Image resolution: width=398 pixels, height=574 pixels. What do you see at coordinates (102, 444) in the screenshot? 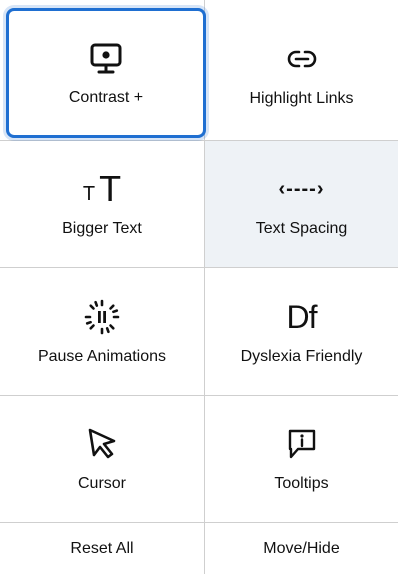
I see `cursor-icon` at bounding box center [102, 444].